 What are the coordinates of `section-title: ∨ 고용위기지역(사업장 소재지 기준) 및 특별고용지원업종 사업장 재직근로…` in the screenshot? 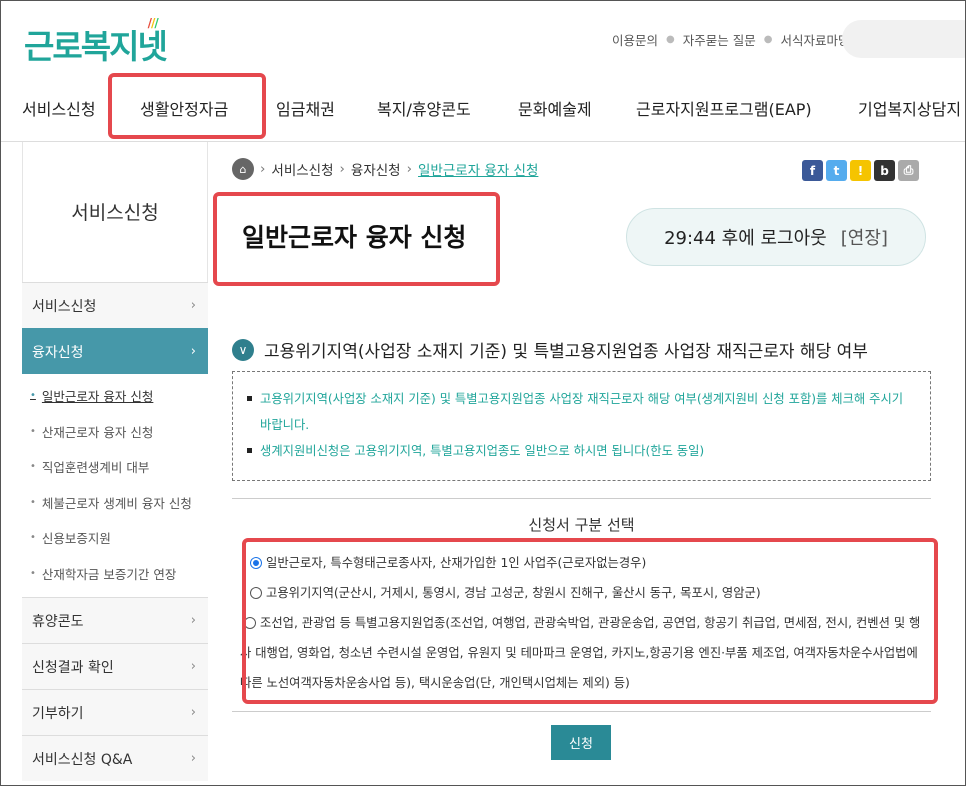 It's located at (550, 349).